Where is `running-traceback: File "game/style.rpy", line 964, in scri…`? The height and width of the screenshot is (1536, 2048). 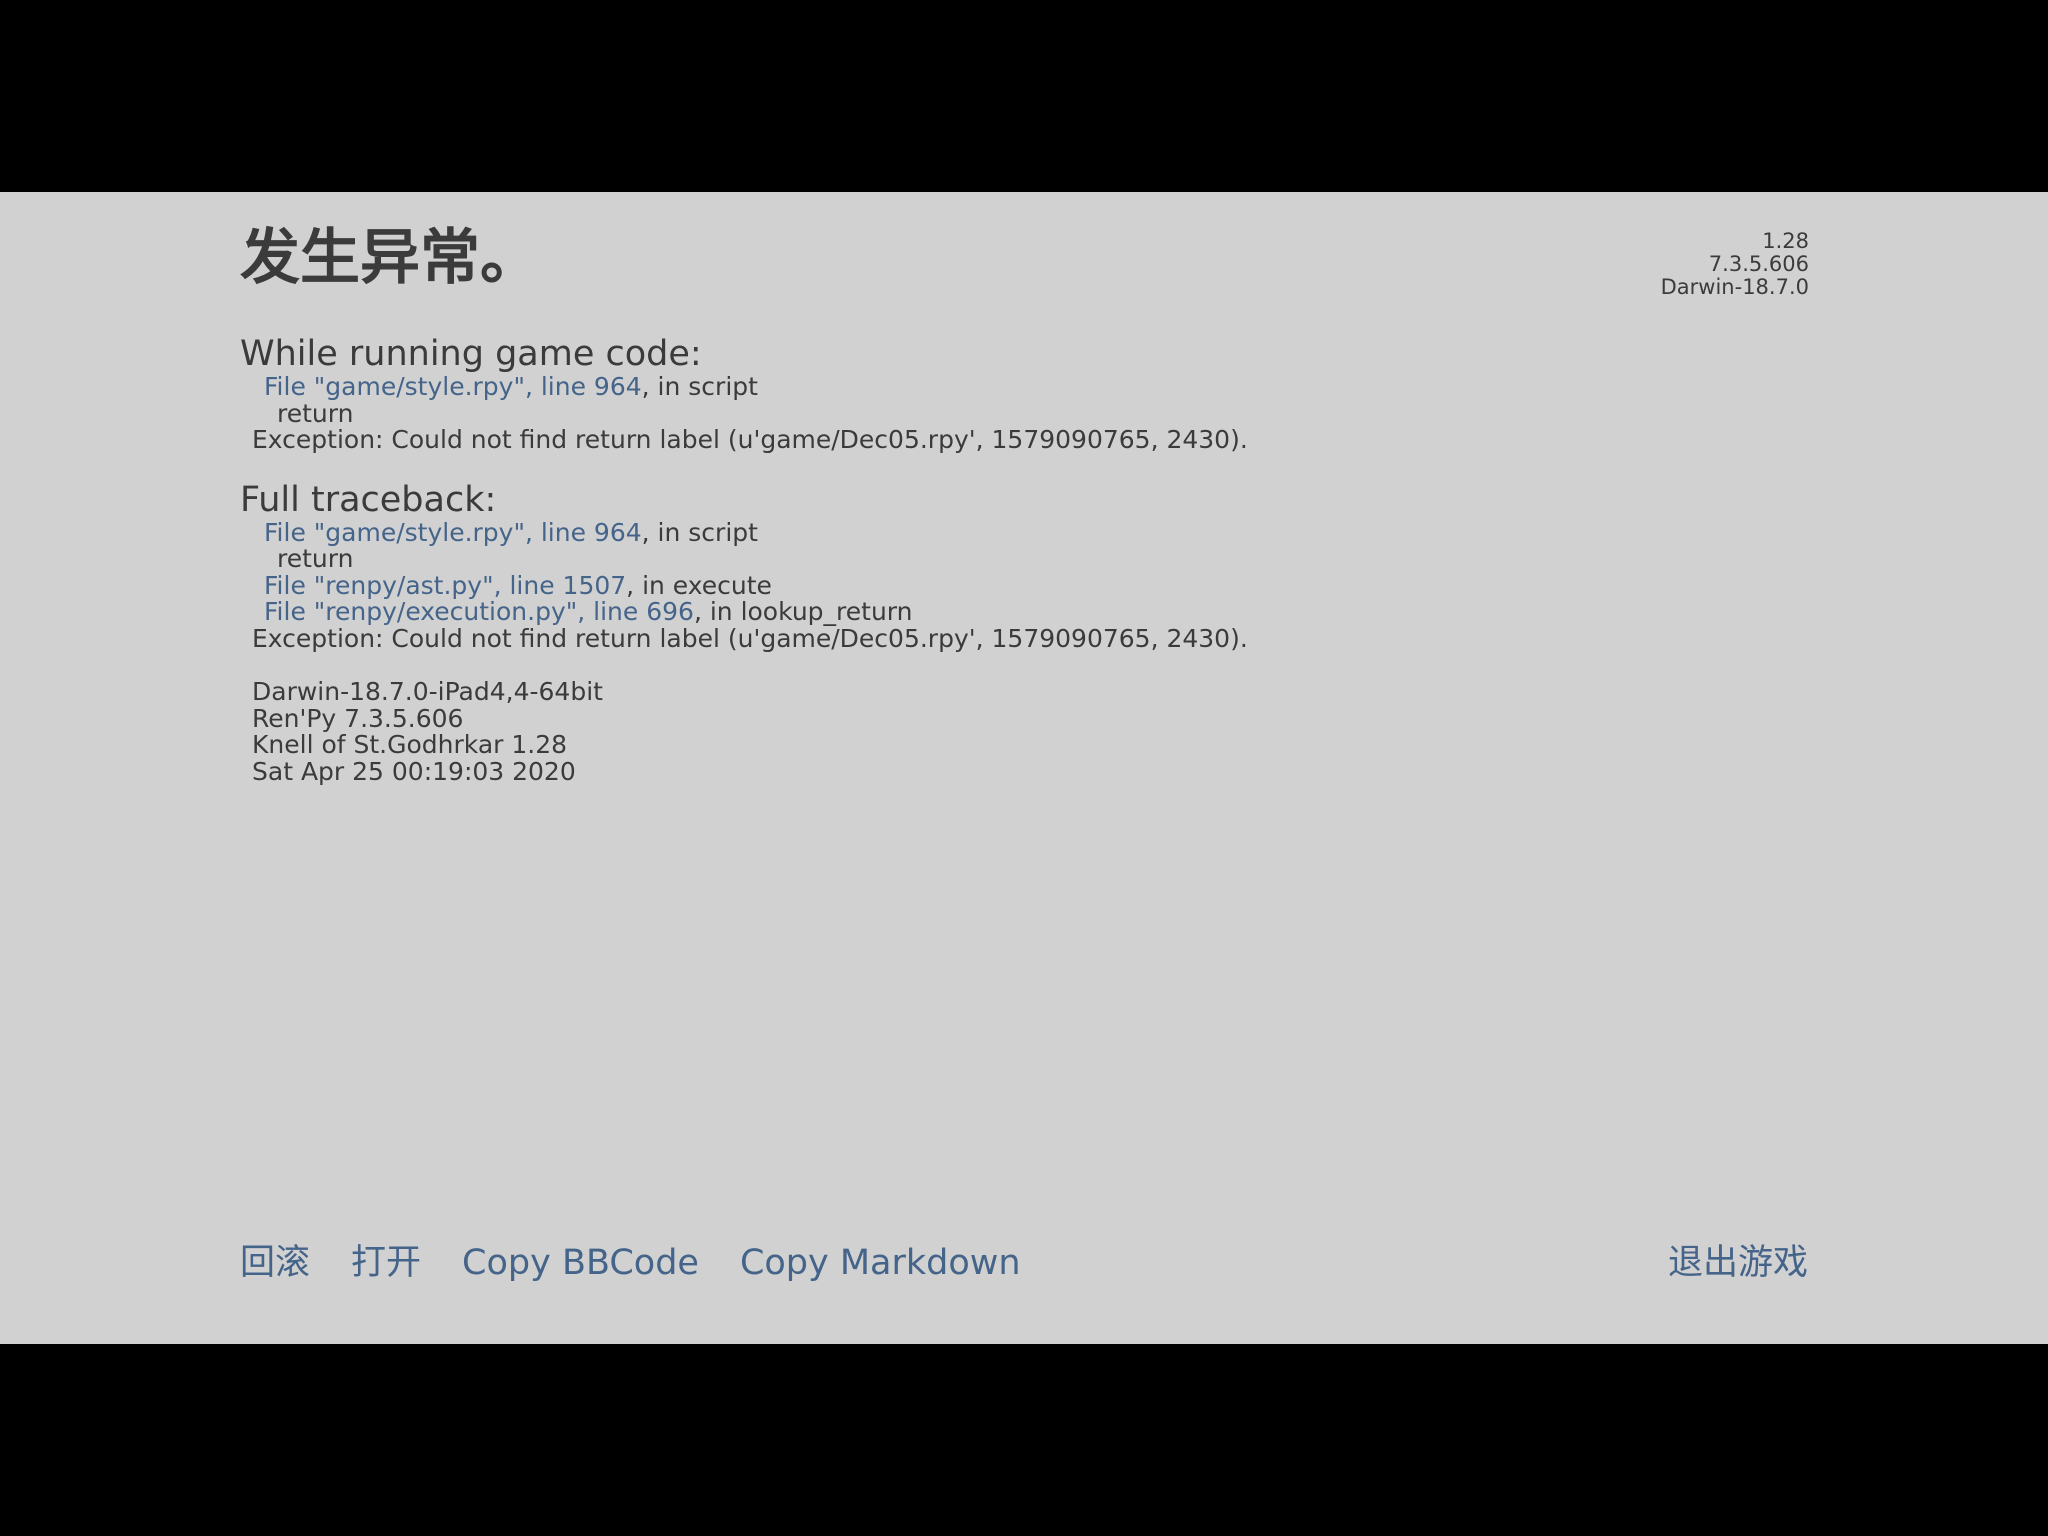 running-traceback: File "game/style.rpy", line 964, in scri… is located at coordinates (1020, 413).